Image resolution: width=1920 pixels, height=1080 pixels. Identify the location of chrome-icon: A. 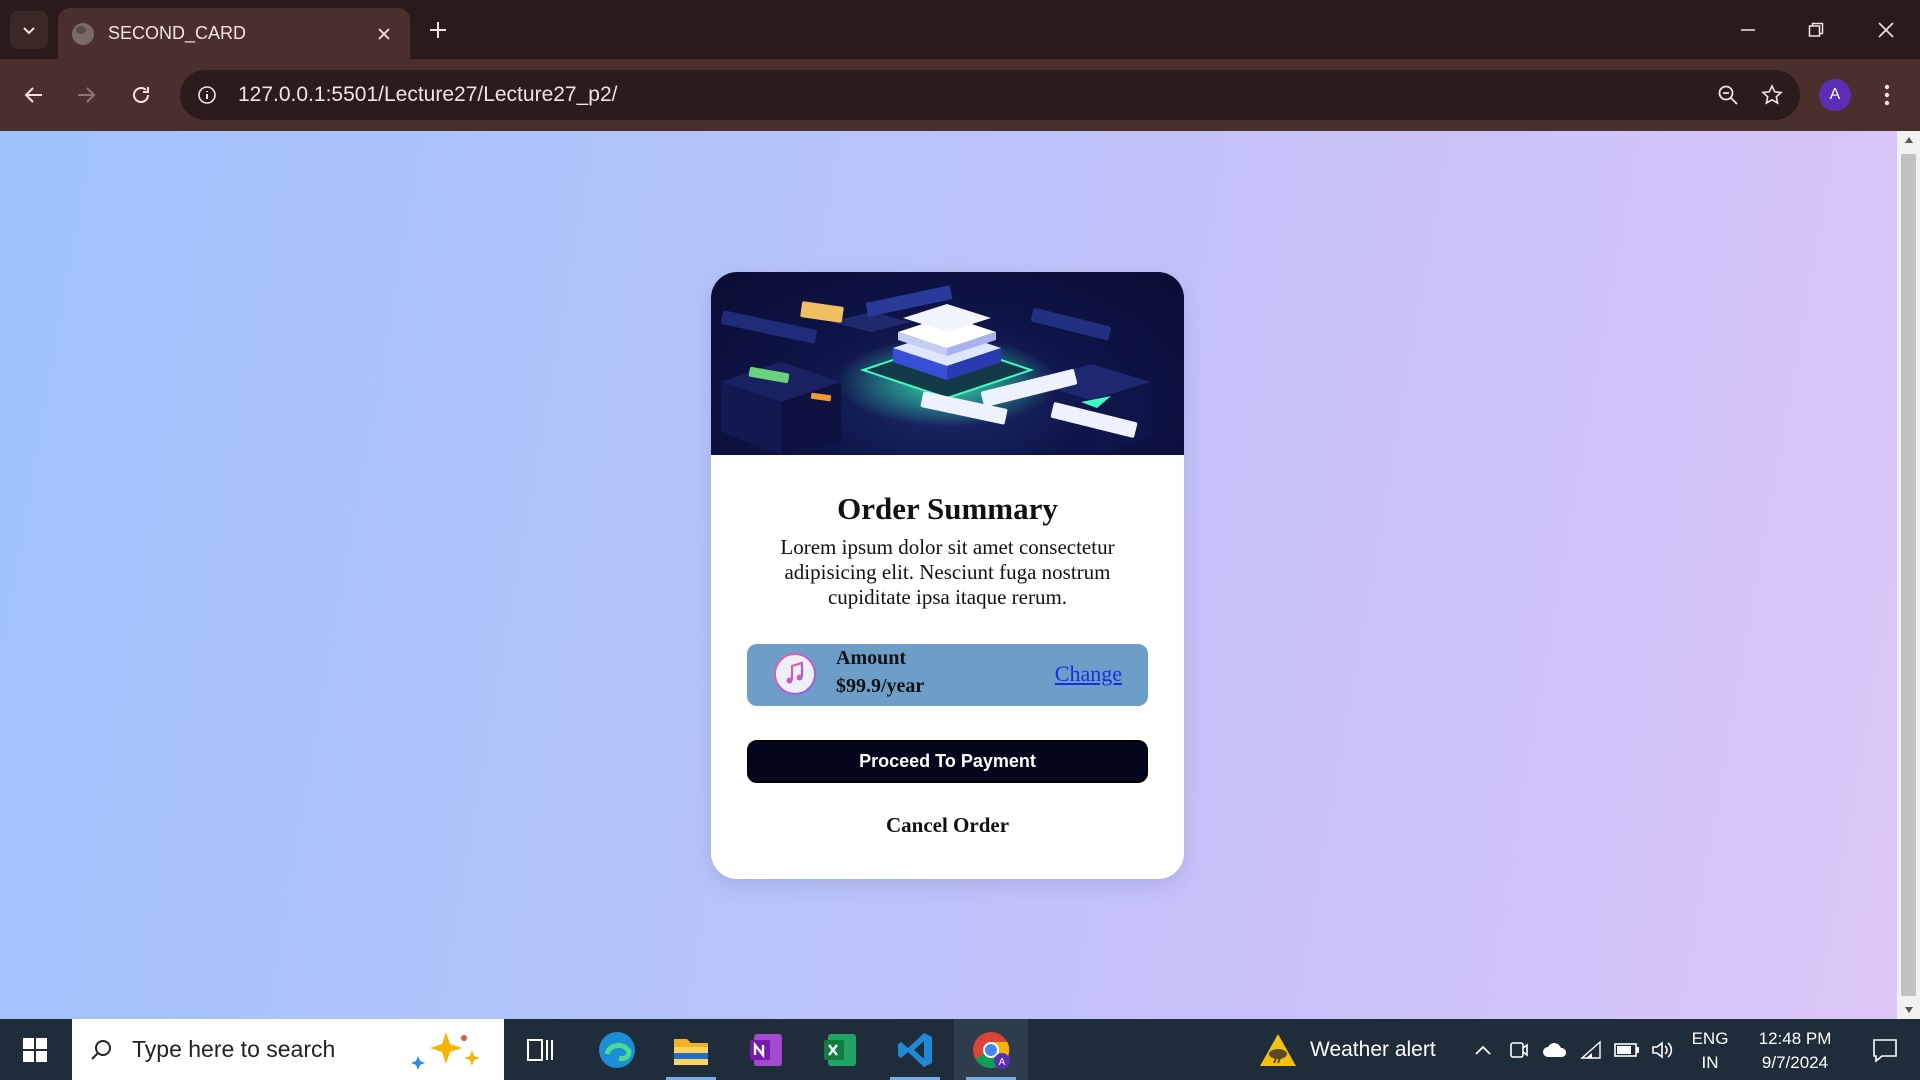
(991, 1050).